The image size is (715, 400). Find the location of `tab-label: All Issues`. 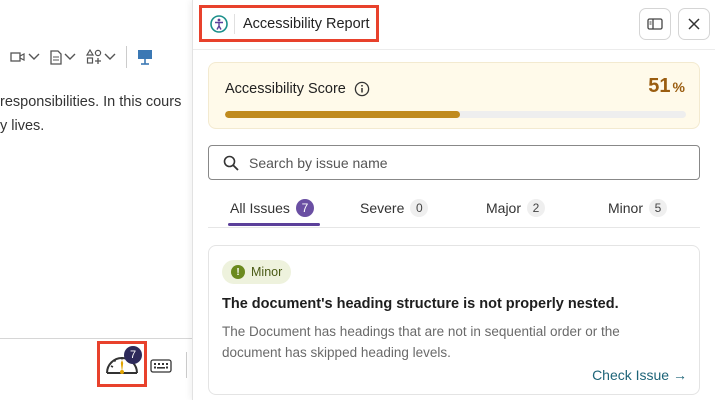

tab-label: All Issues is located at coordinates (260, 208).